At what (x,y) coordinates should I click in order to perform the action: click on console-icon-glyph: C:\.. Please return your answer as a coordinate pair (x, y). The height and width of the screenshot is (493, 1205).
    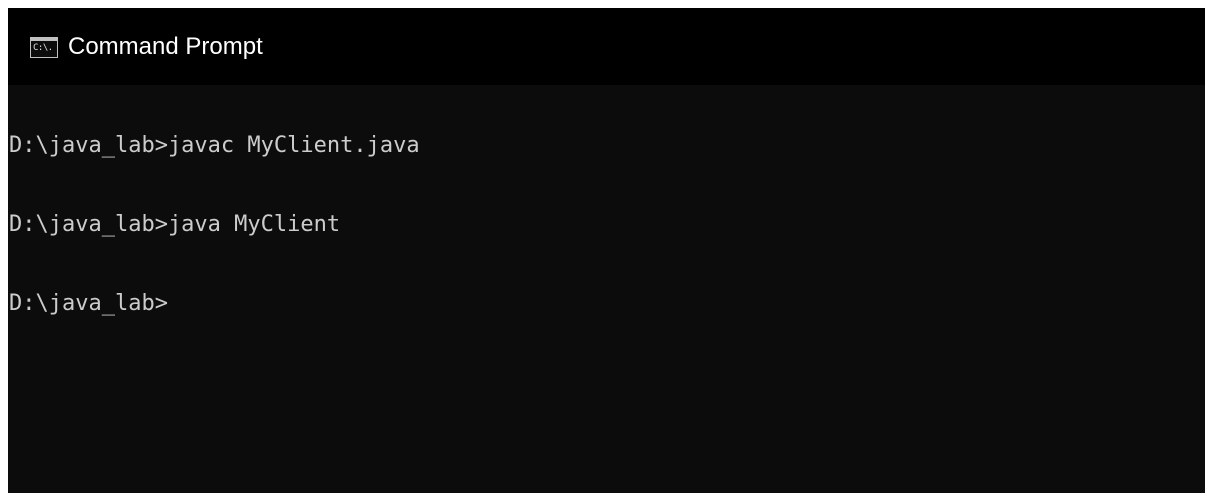
    Looking at the image, I should click on (43, 48).